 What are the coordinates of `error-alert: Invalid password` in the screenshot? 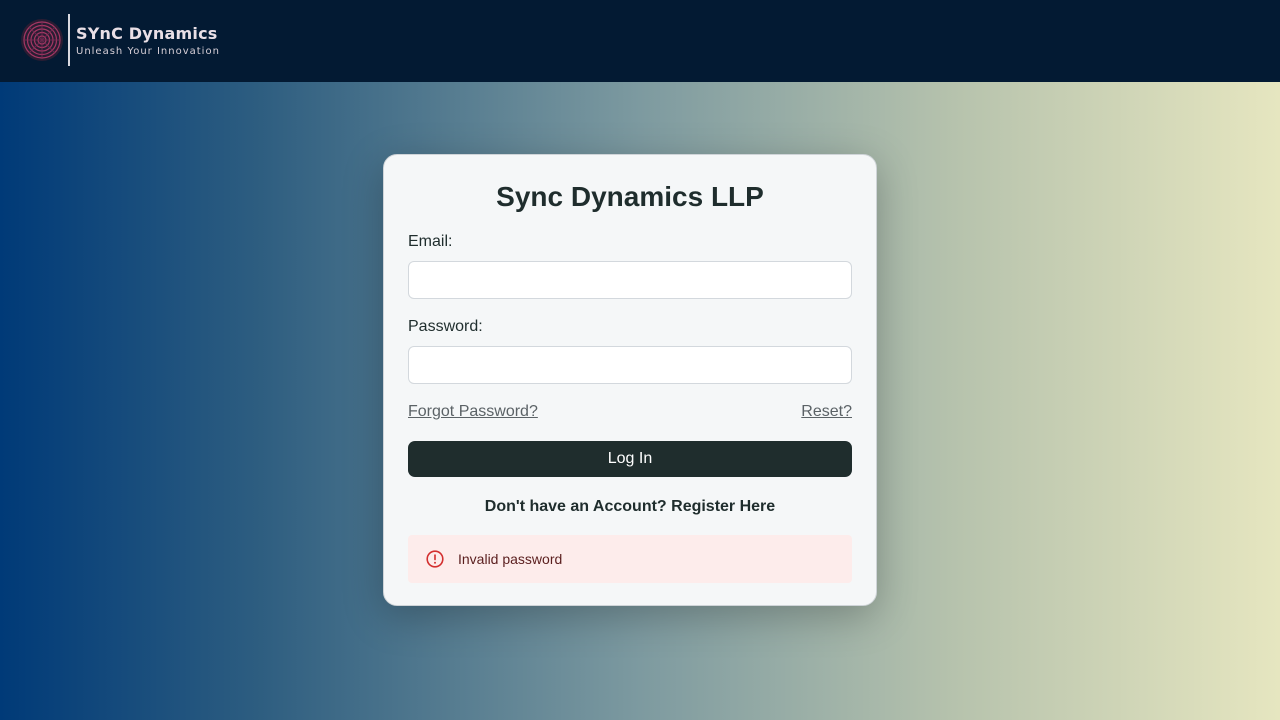 It's located at (630, 559).